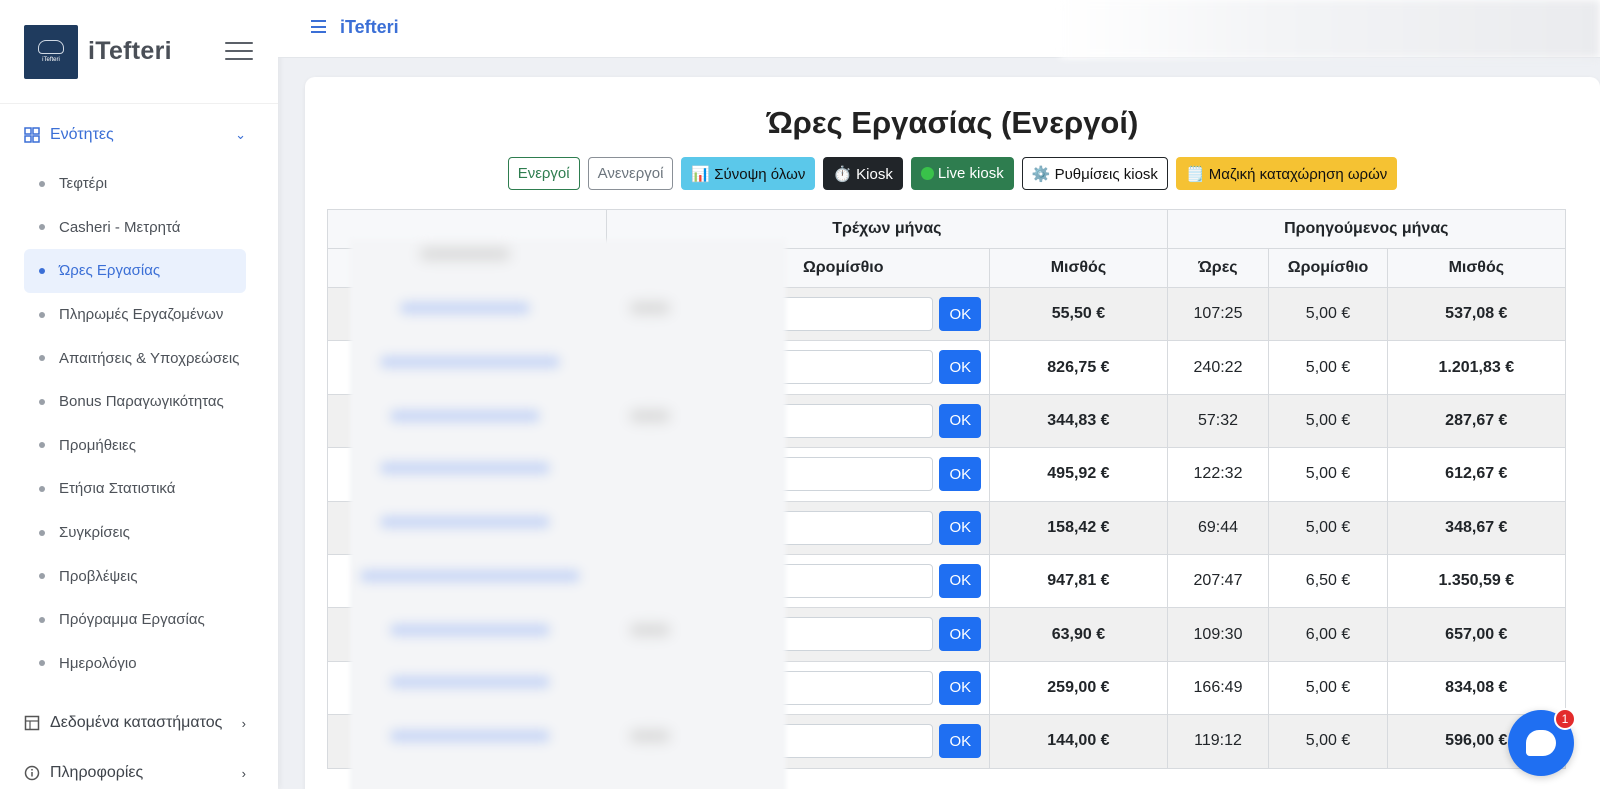 The image size is (1600, 789). I want to click on previous-salary: 537,08 €, so click(1476, 314).